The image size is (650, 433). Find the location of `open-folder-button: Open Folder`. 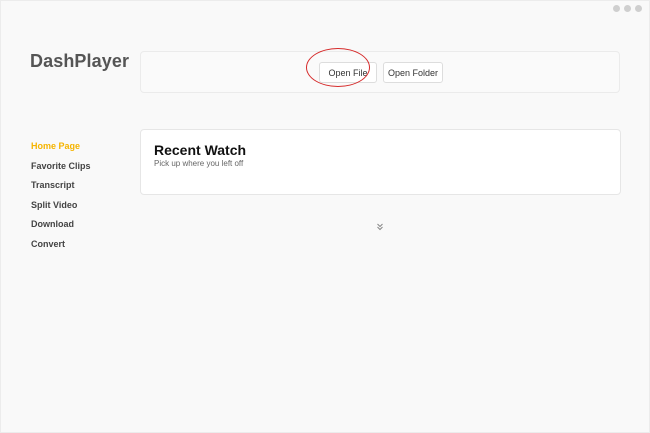

open-folder-button: Open Folder is located at coordinates (413, 72).